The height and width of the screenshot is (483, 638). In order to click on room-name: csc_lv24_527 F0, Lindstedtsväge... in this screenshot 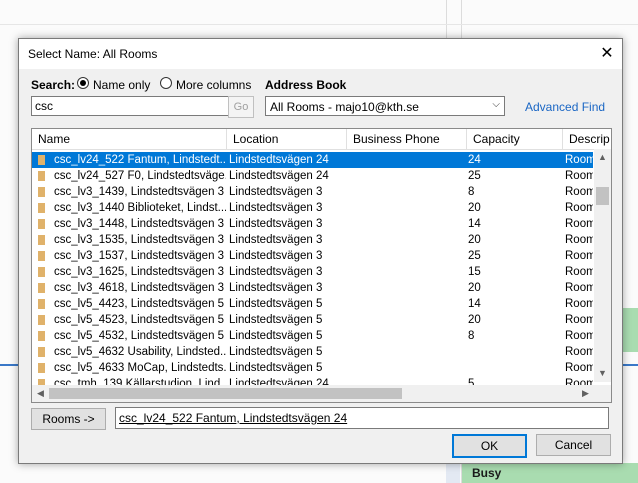, I will do `click(140, 176)`.